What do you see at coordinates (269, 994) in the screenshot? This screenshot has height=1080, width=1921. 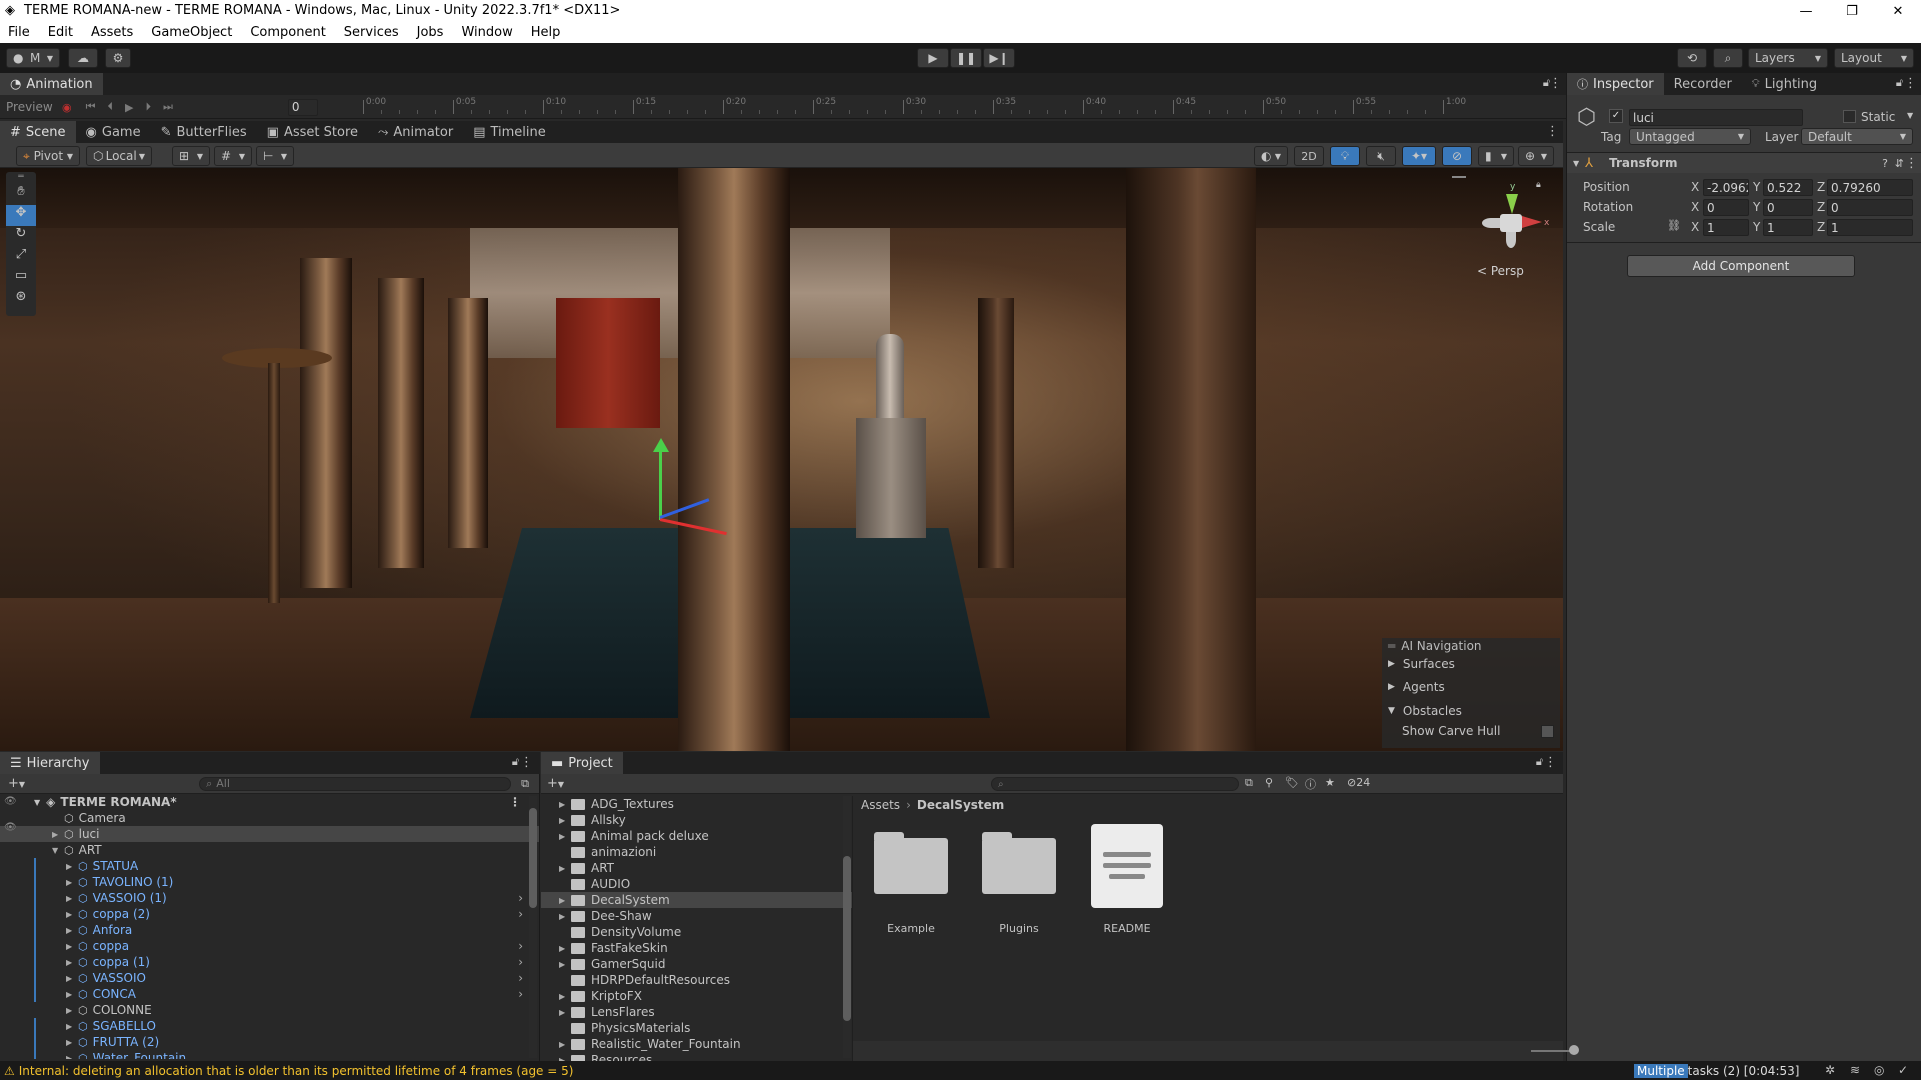 I see `hierarchy-row: ▶ ⬡ CONCA ›` at bounding box center [269, 994].